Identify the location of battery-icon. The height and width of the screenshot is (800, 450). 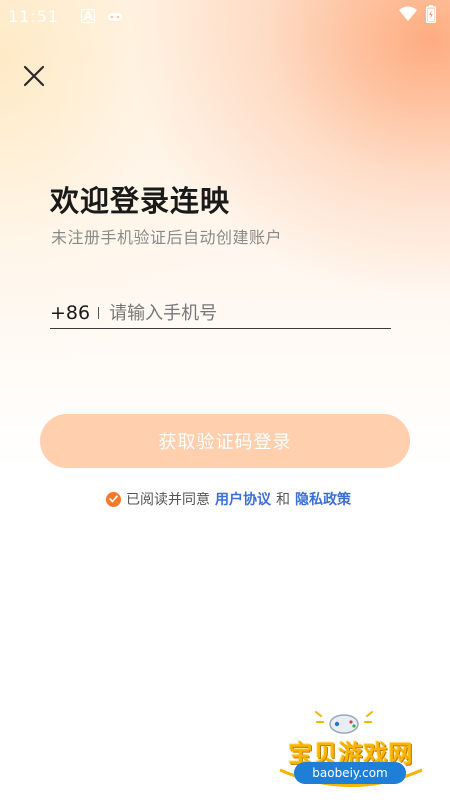
(431, 16).